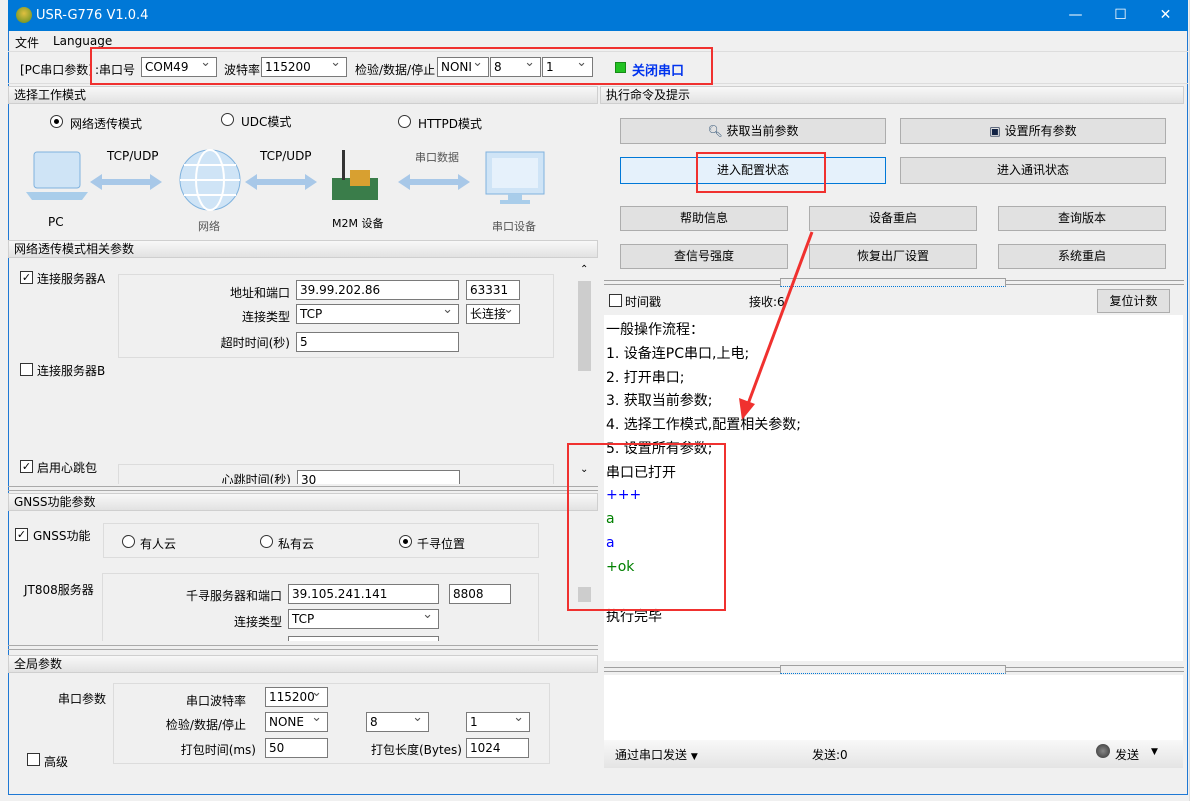  What do you see at coordinates (416, 750) in the screenshot?
I see `pack-length-label: 打包长度(Bytes)` at bounding box center [416, 750].